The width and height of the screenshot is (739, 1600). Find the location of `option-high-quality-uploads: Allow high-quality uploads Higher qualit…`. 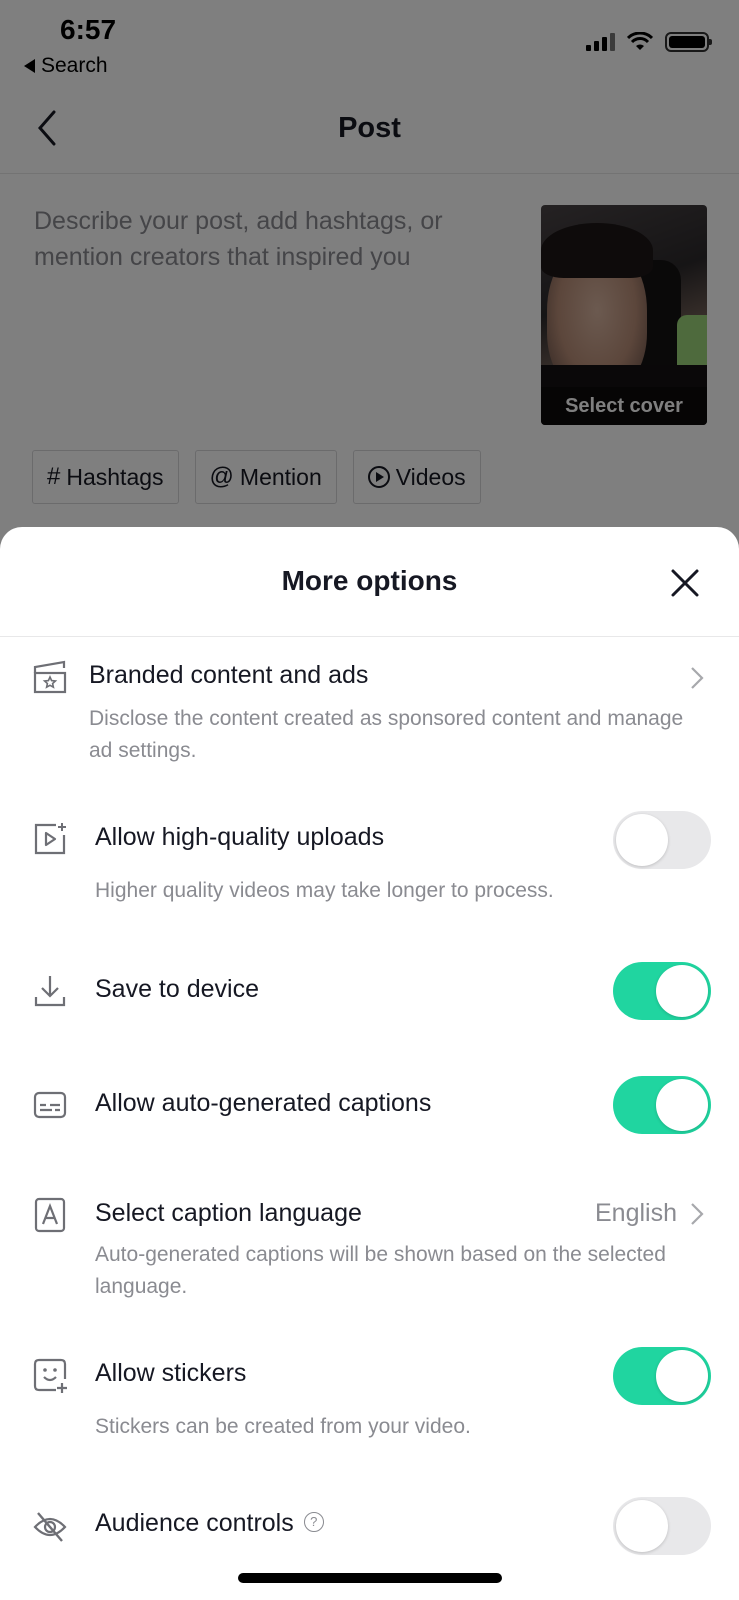

option-high-quality-uploads: Allow high-quality uploads Higher qualit… is located at coordinates (369, 862).